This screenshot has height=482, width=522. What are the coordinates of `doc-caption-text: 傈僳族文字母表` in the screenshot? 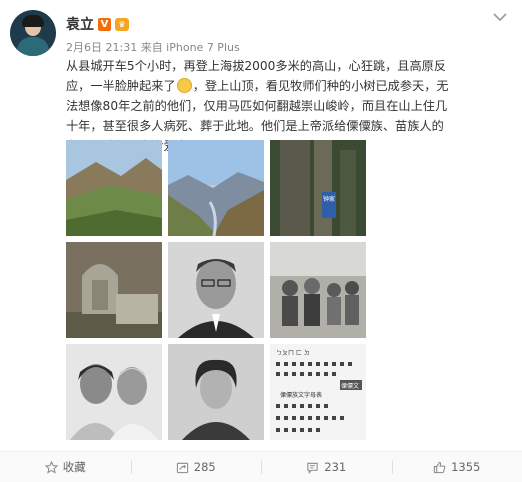 It's located at (301, 394).